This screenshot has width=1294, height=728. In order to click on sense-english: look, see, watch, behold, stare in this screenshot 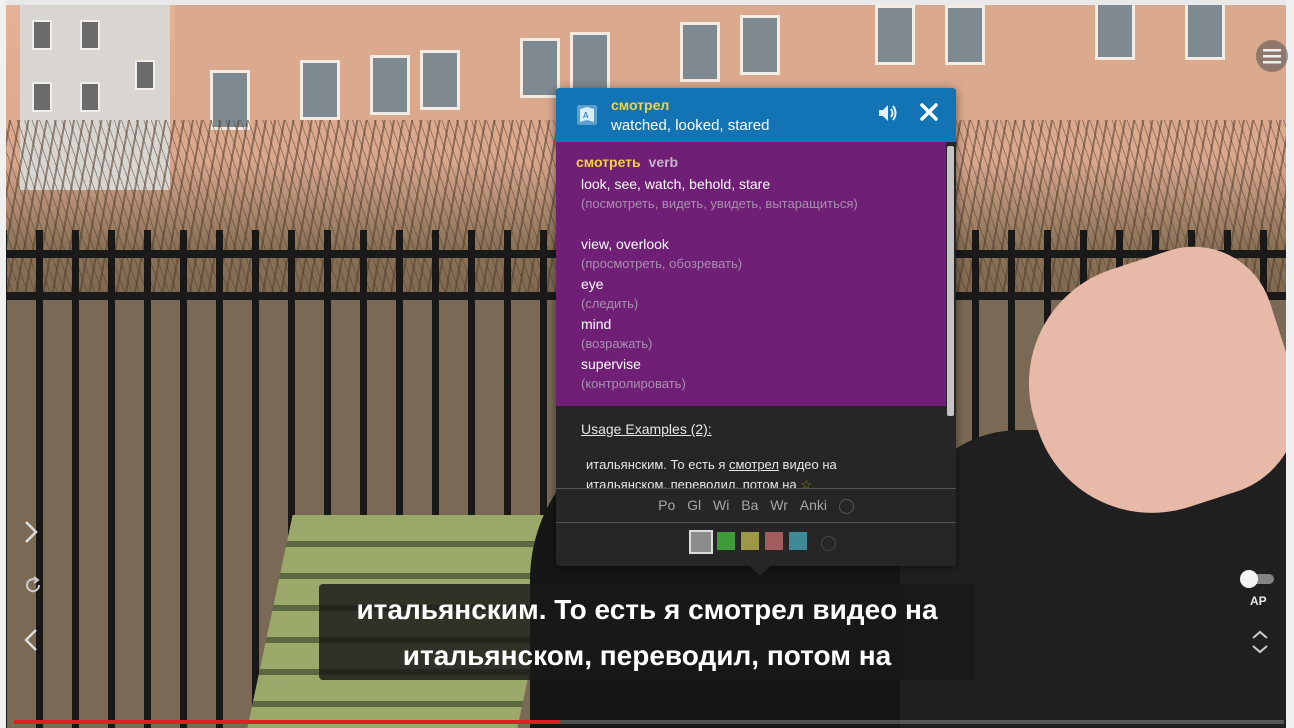, I will do `click(676, 184)`.